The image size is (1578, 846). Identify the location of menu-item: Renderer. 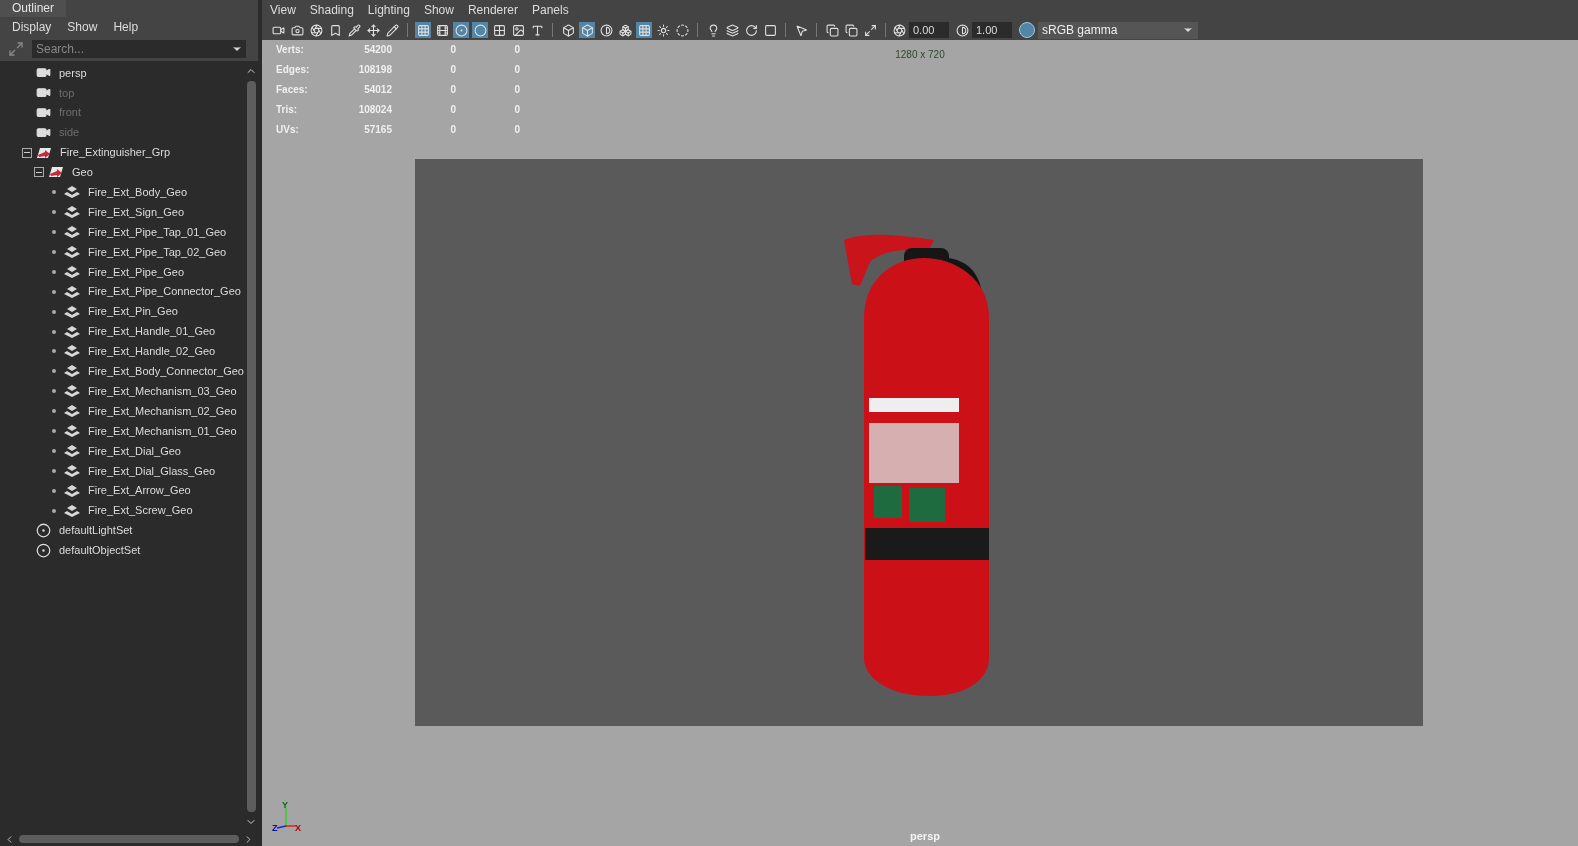
(492, 10).